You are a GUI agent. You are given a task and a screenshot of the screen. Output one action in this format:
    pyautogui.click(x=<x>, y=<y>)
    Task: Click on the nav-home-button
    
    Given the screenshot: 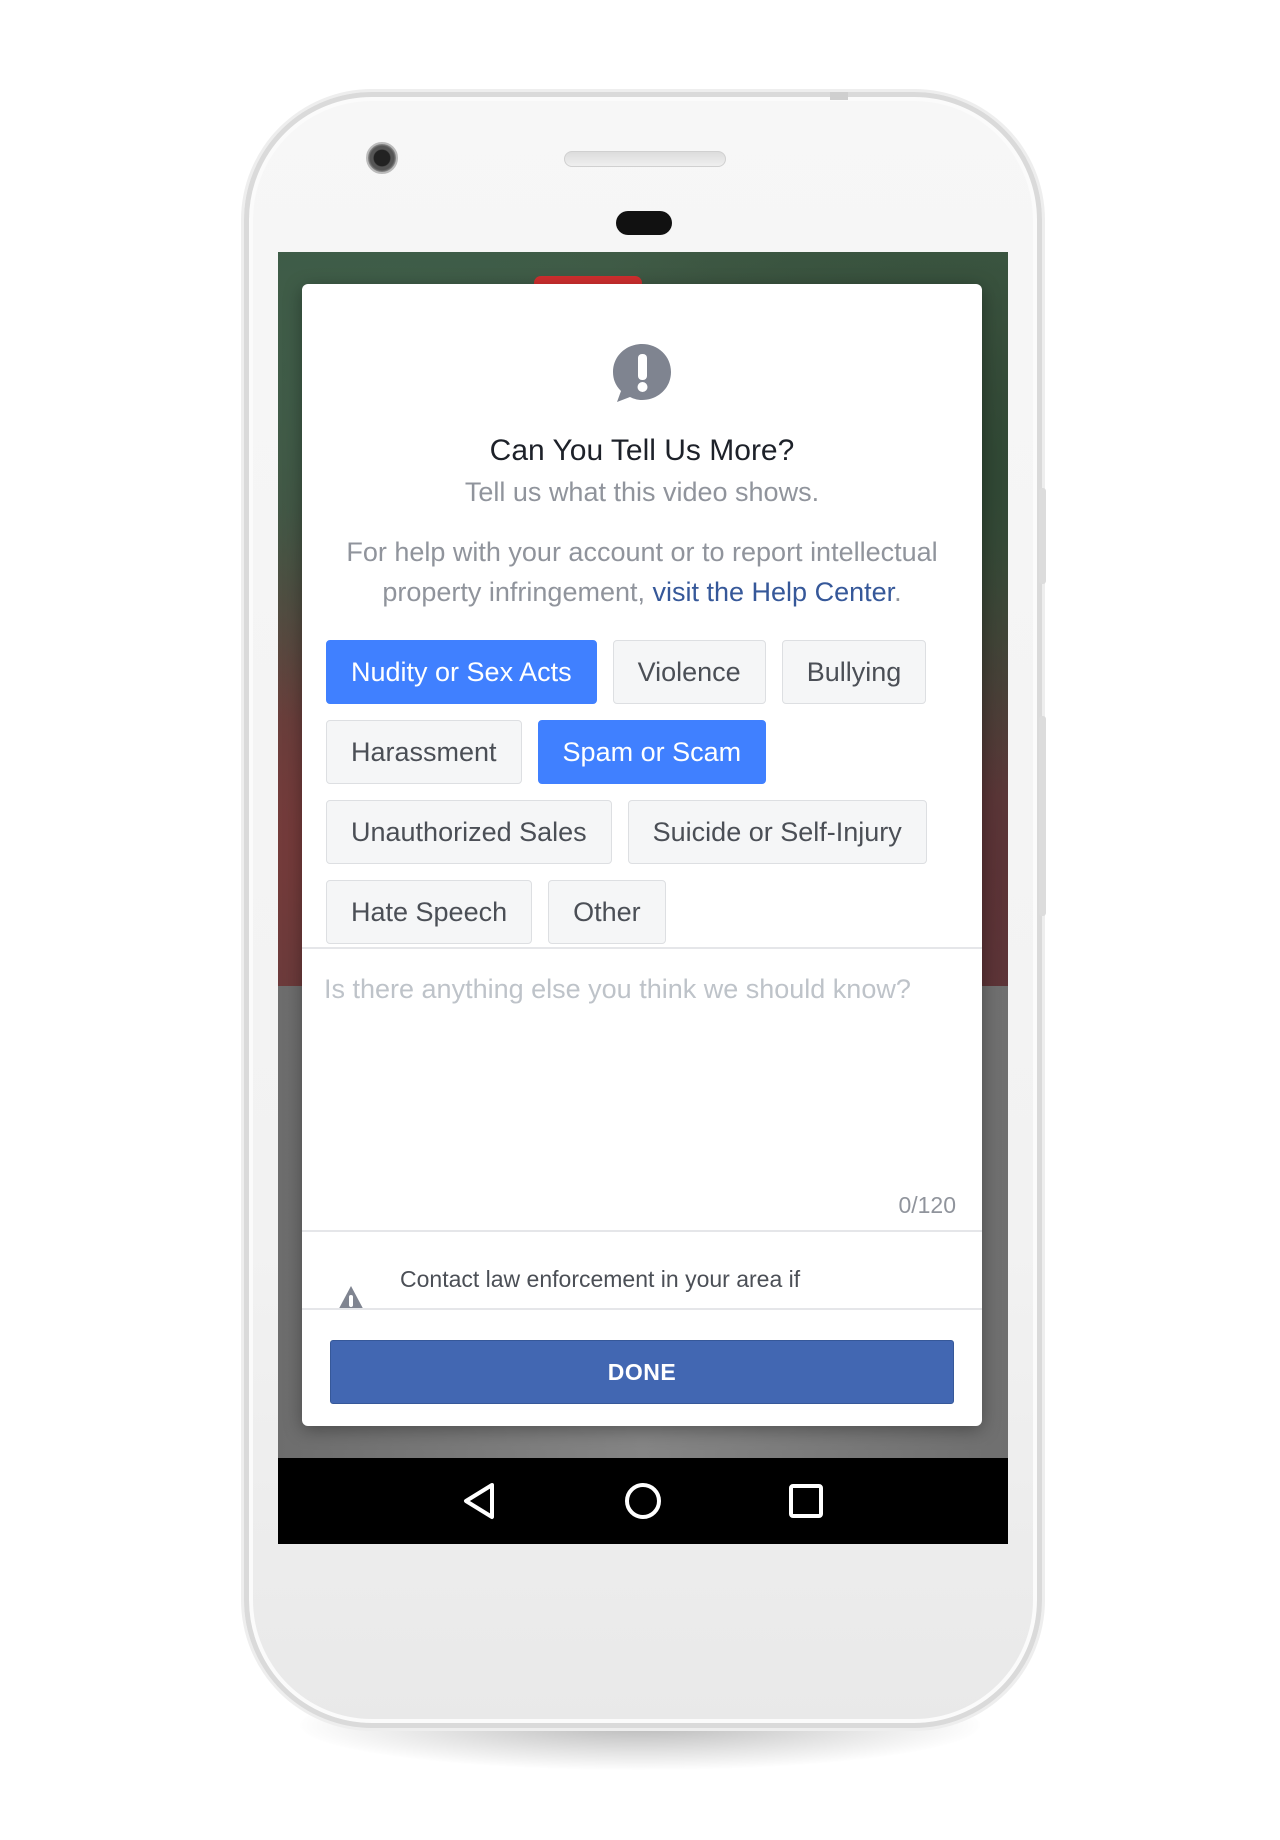 What is the action you would take?
    pyautogui.click(x=643, y=1501)
    